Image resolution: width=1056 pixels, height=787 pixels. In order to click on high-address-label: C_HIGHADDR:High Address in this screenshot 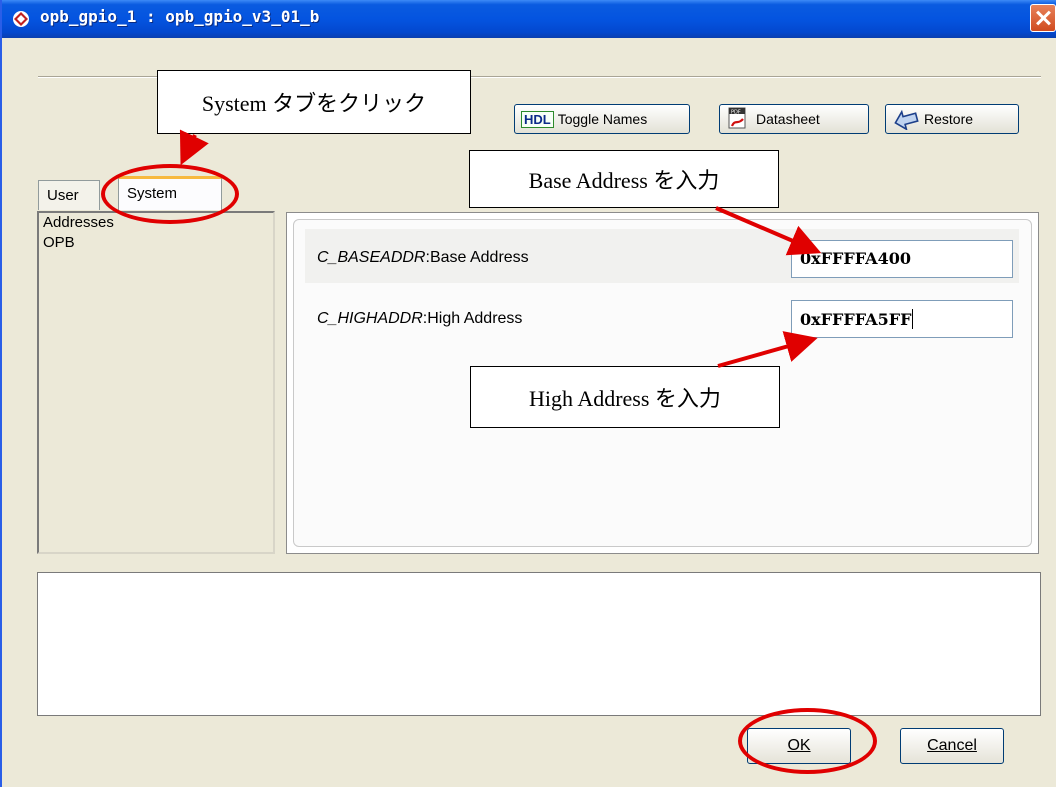, I will do `click(420, 318)`.